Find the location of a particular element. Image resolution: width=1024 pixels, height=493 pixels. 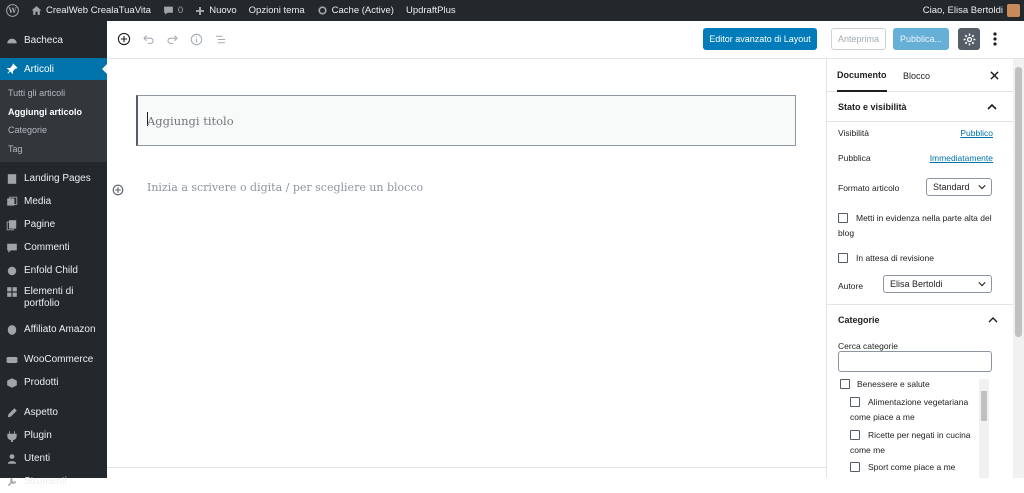

sidebar-item-affiliato-amazon: Affiliato Amazon is located at coordinates (53, 329).